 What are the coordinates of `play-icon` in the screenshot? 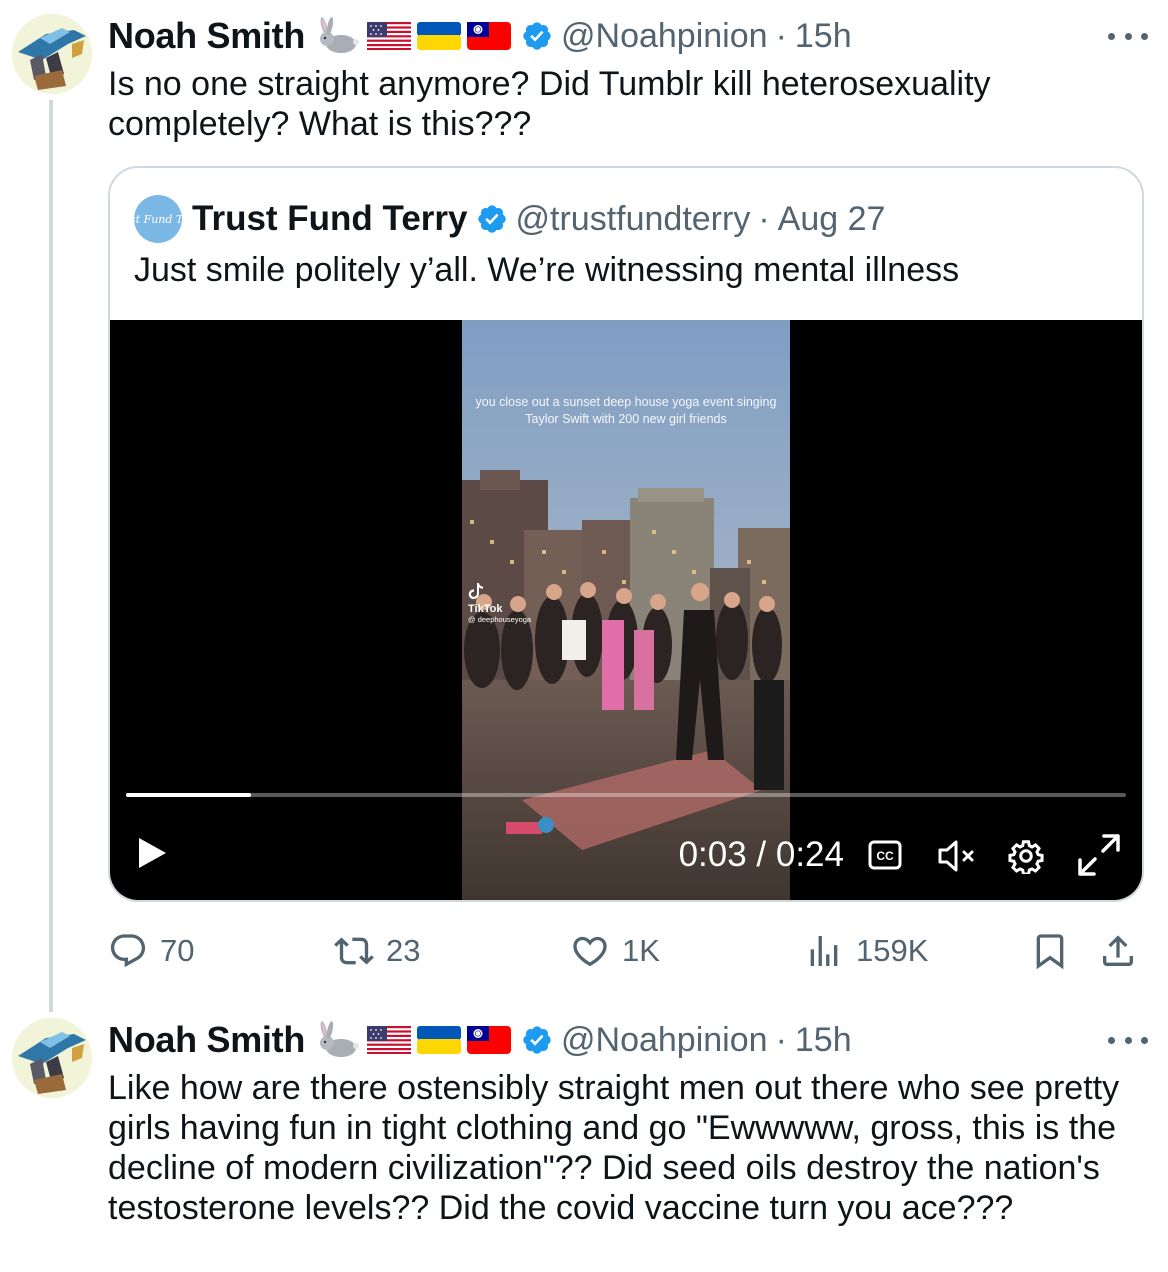 It's located at (152, 855).